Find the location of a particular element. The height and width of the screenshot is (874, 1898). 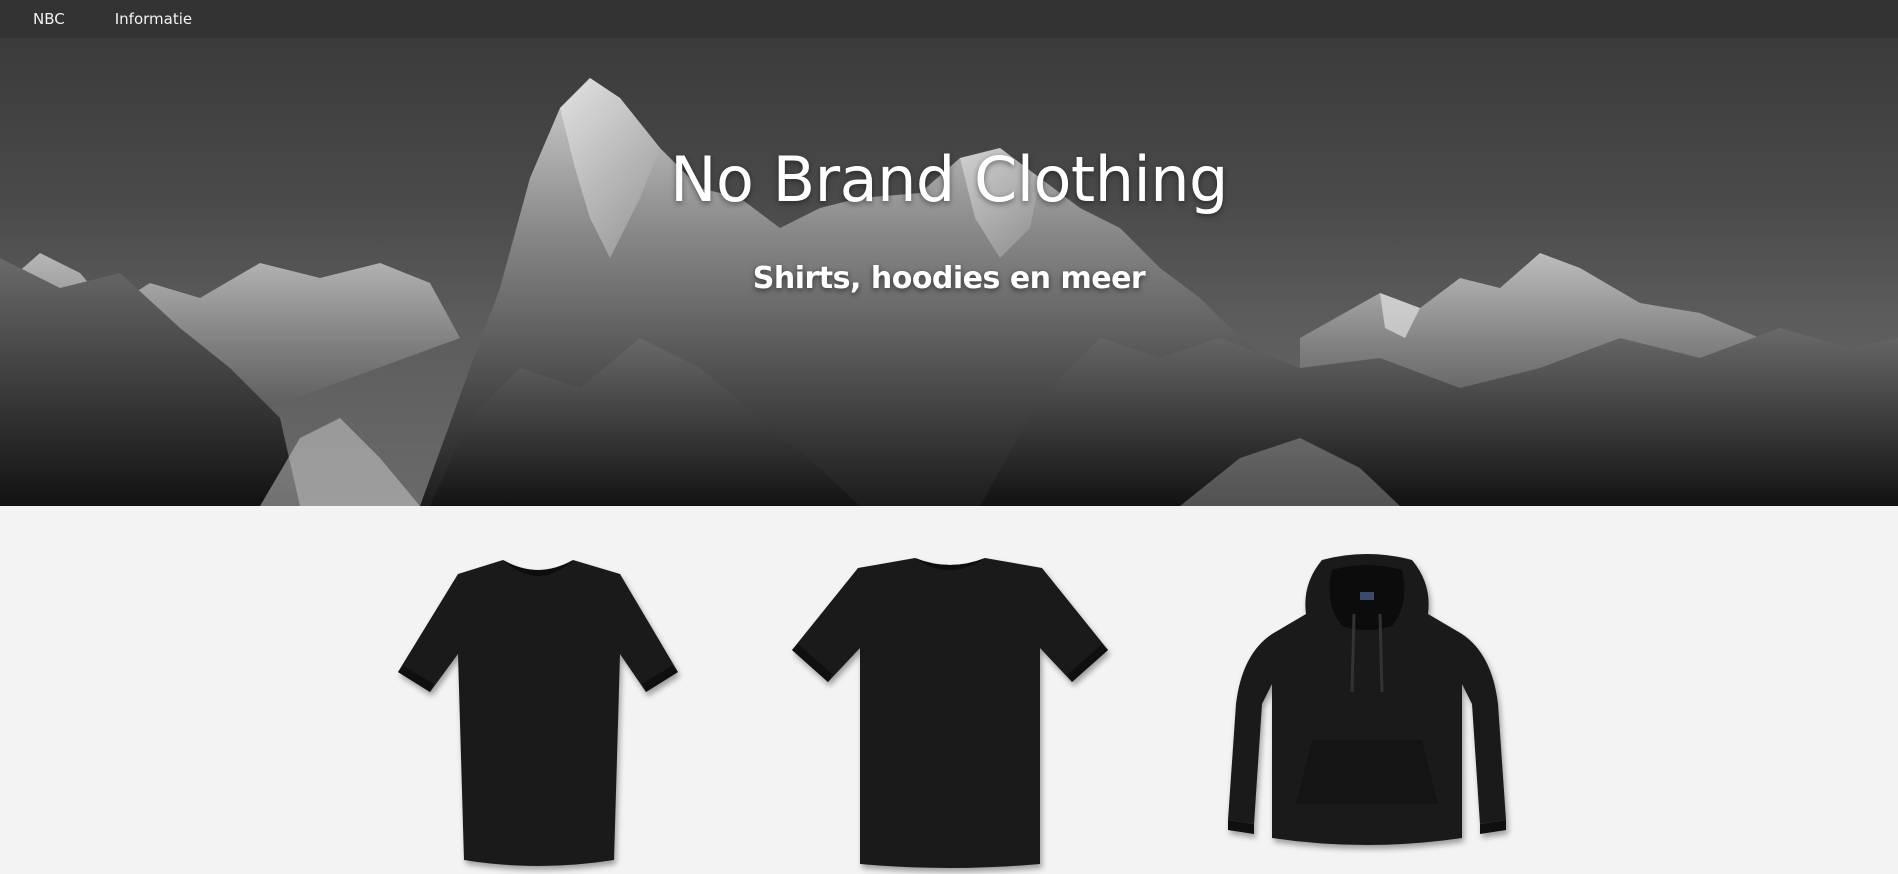

hero-subtitle: Shirts, hoodies en meer is located at coordinates (949, 278).